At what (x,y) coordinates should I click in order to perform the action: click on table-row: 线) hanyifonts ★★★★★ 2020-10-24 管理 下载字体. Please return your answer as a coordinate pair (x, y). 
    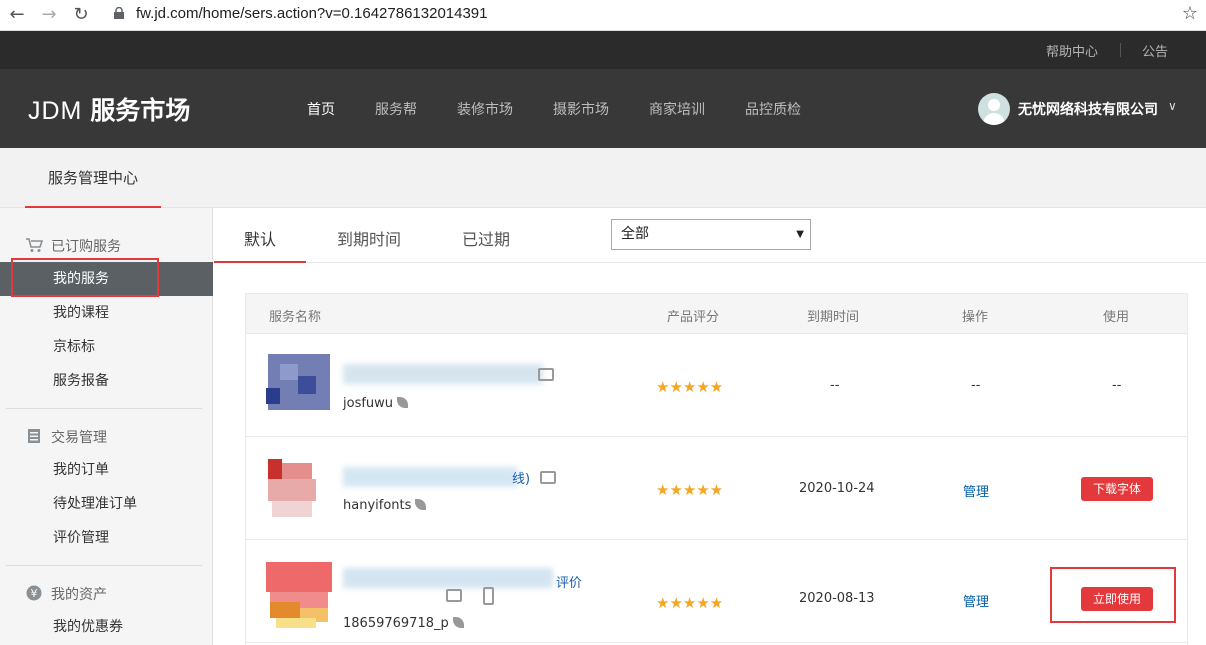
    Looking at the image, I should click on (716, 488).